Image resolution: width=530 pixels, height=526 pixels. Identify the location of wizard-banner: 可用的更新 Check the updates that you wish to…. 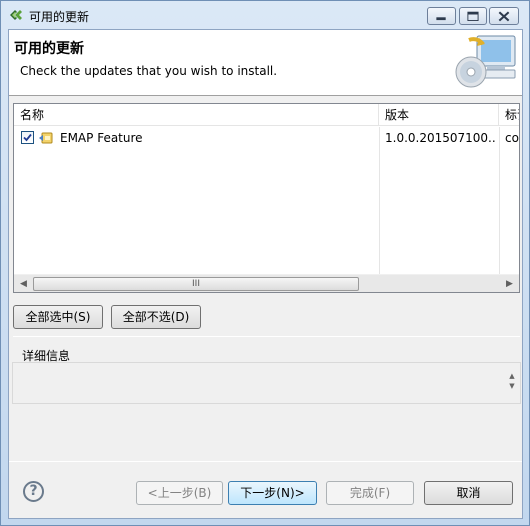
(265, 63).